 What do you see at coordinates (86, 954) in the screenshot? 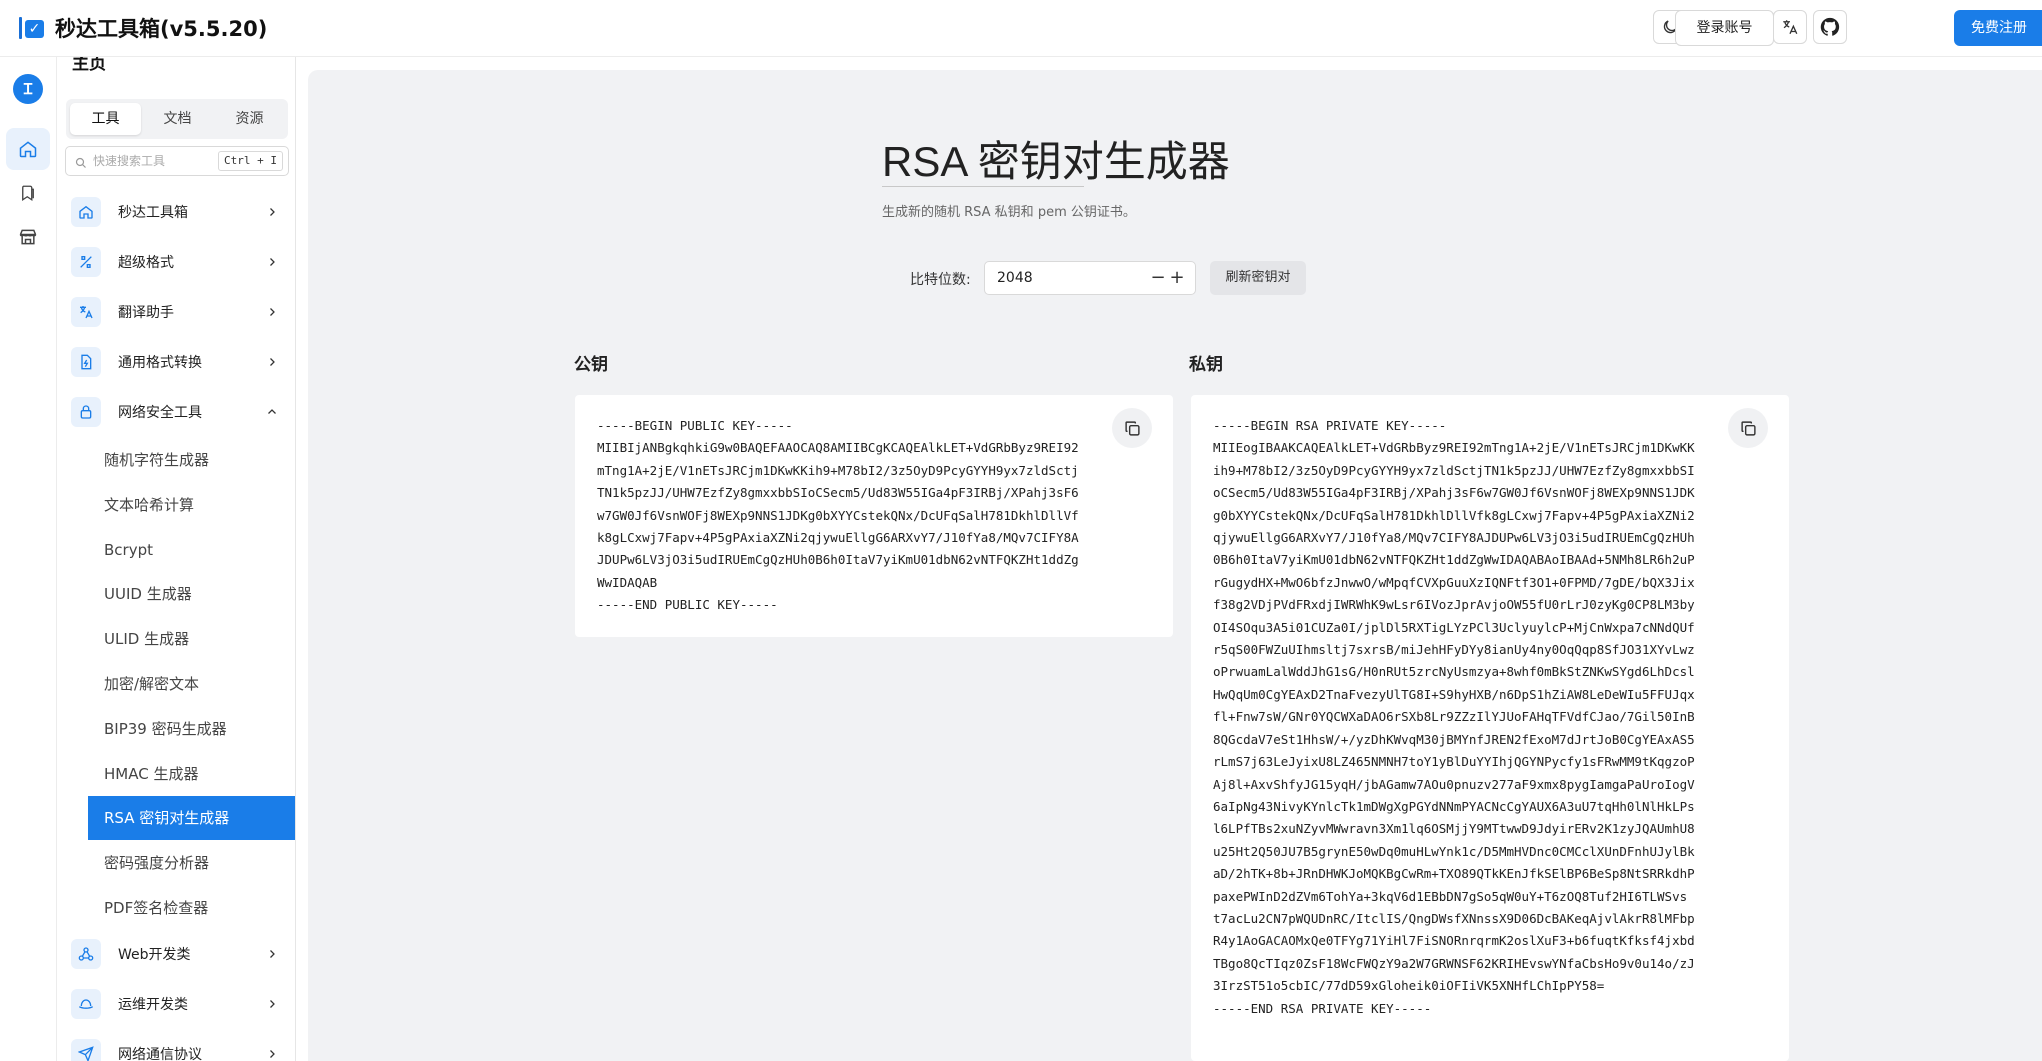
I see `webhook-icon` at bounding box center [86, 954].